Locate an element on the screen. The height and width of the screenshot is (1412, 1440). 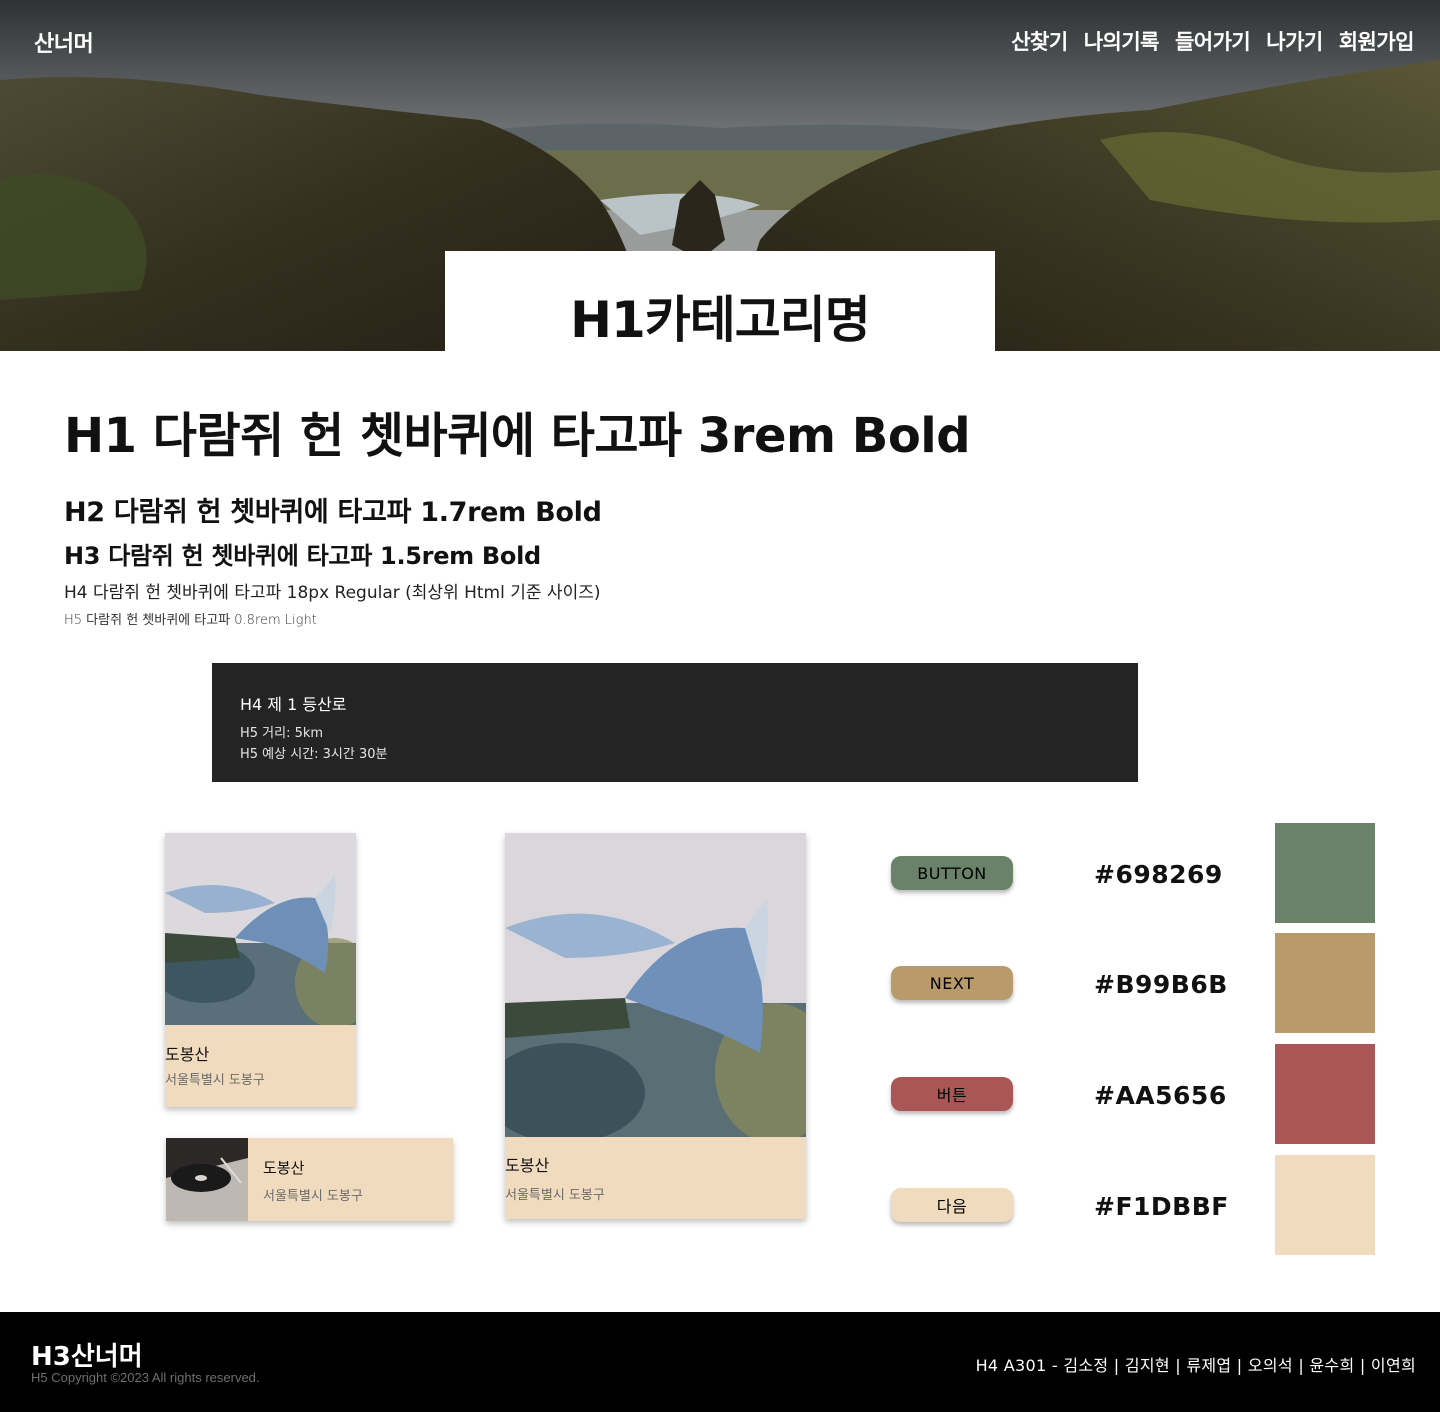
hex-code-beige: #F1DBBF is located at coordinates (1161, 1206).